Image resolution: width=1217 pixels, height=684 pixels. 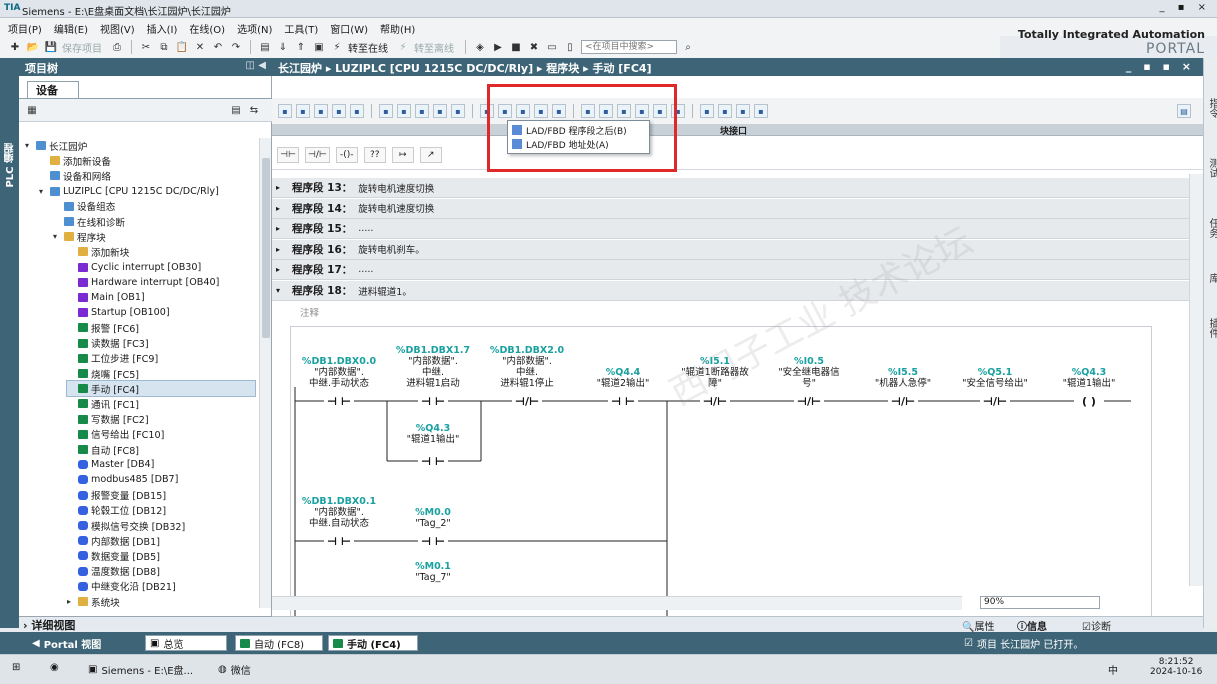 What do you see at coordinates (346, 154) in the screenshot?
I see `favorite-instruction-2: -()-` at bounding box center [346, 154].